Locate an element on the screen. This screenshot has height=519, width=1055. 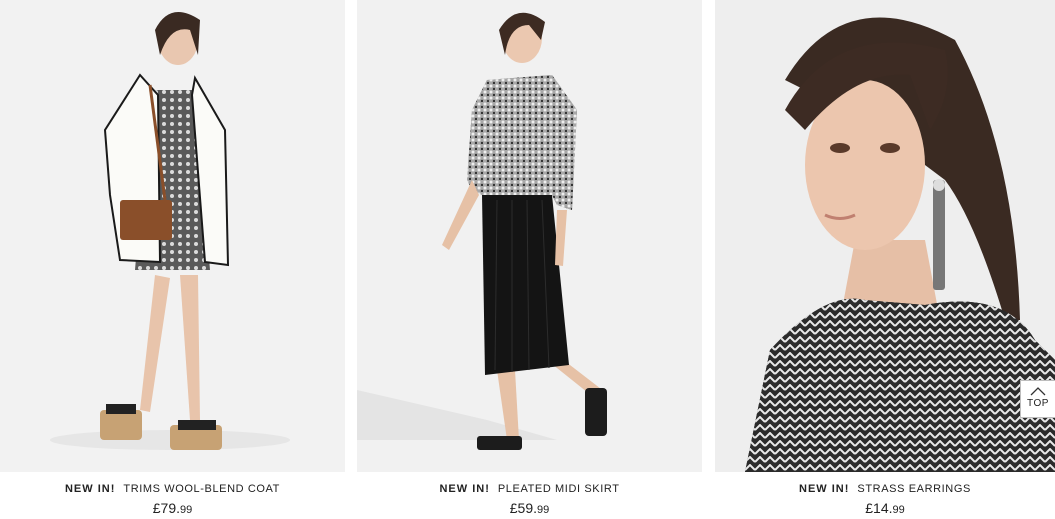
scroll-to-top-button: TOP is located at coordinates (1037, 399).